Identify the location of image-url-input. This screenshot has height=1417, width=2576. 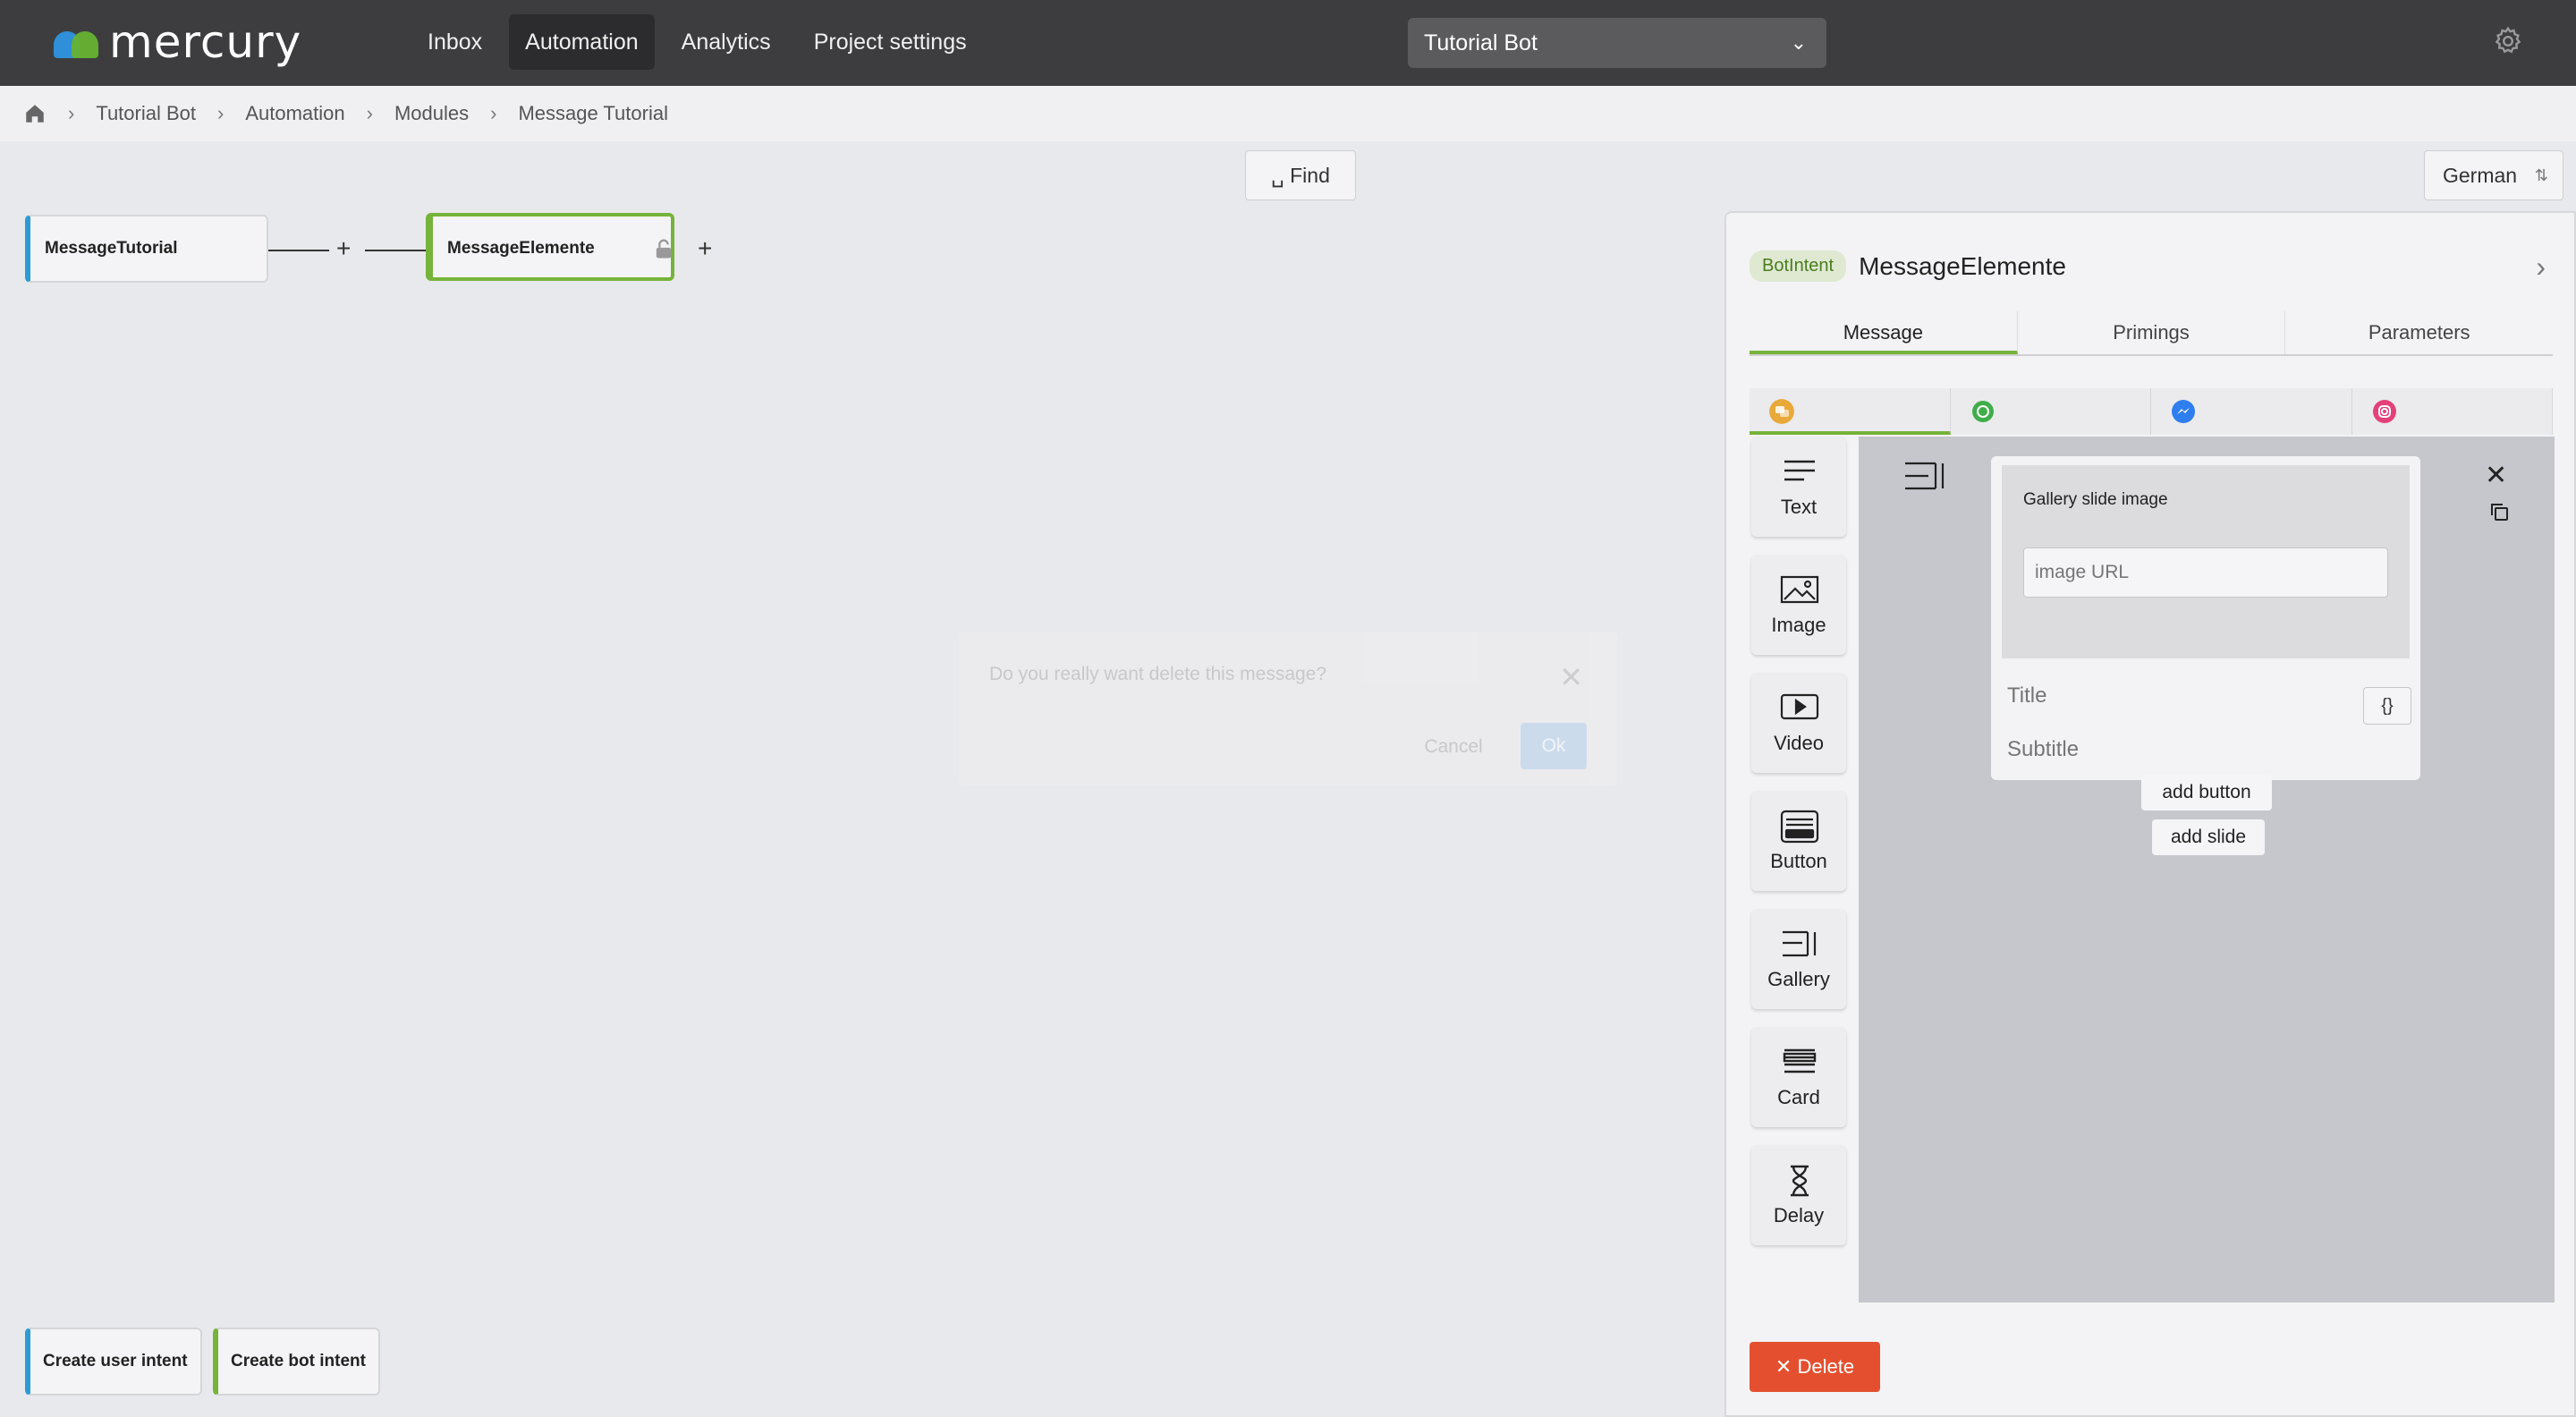
(2205, 573).